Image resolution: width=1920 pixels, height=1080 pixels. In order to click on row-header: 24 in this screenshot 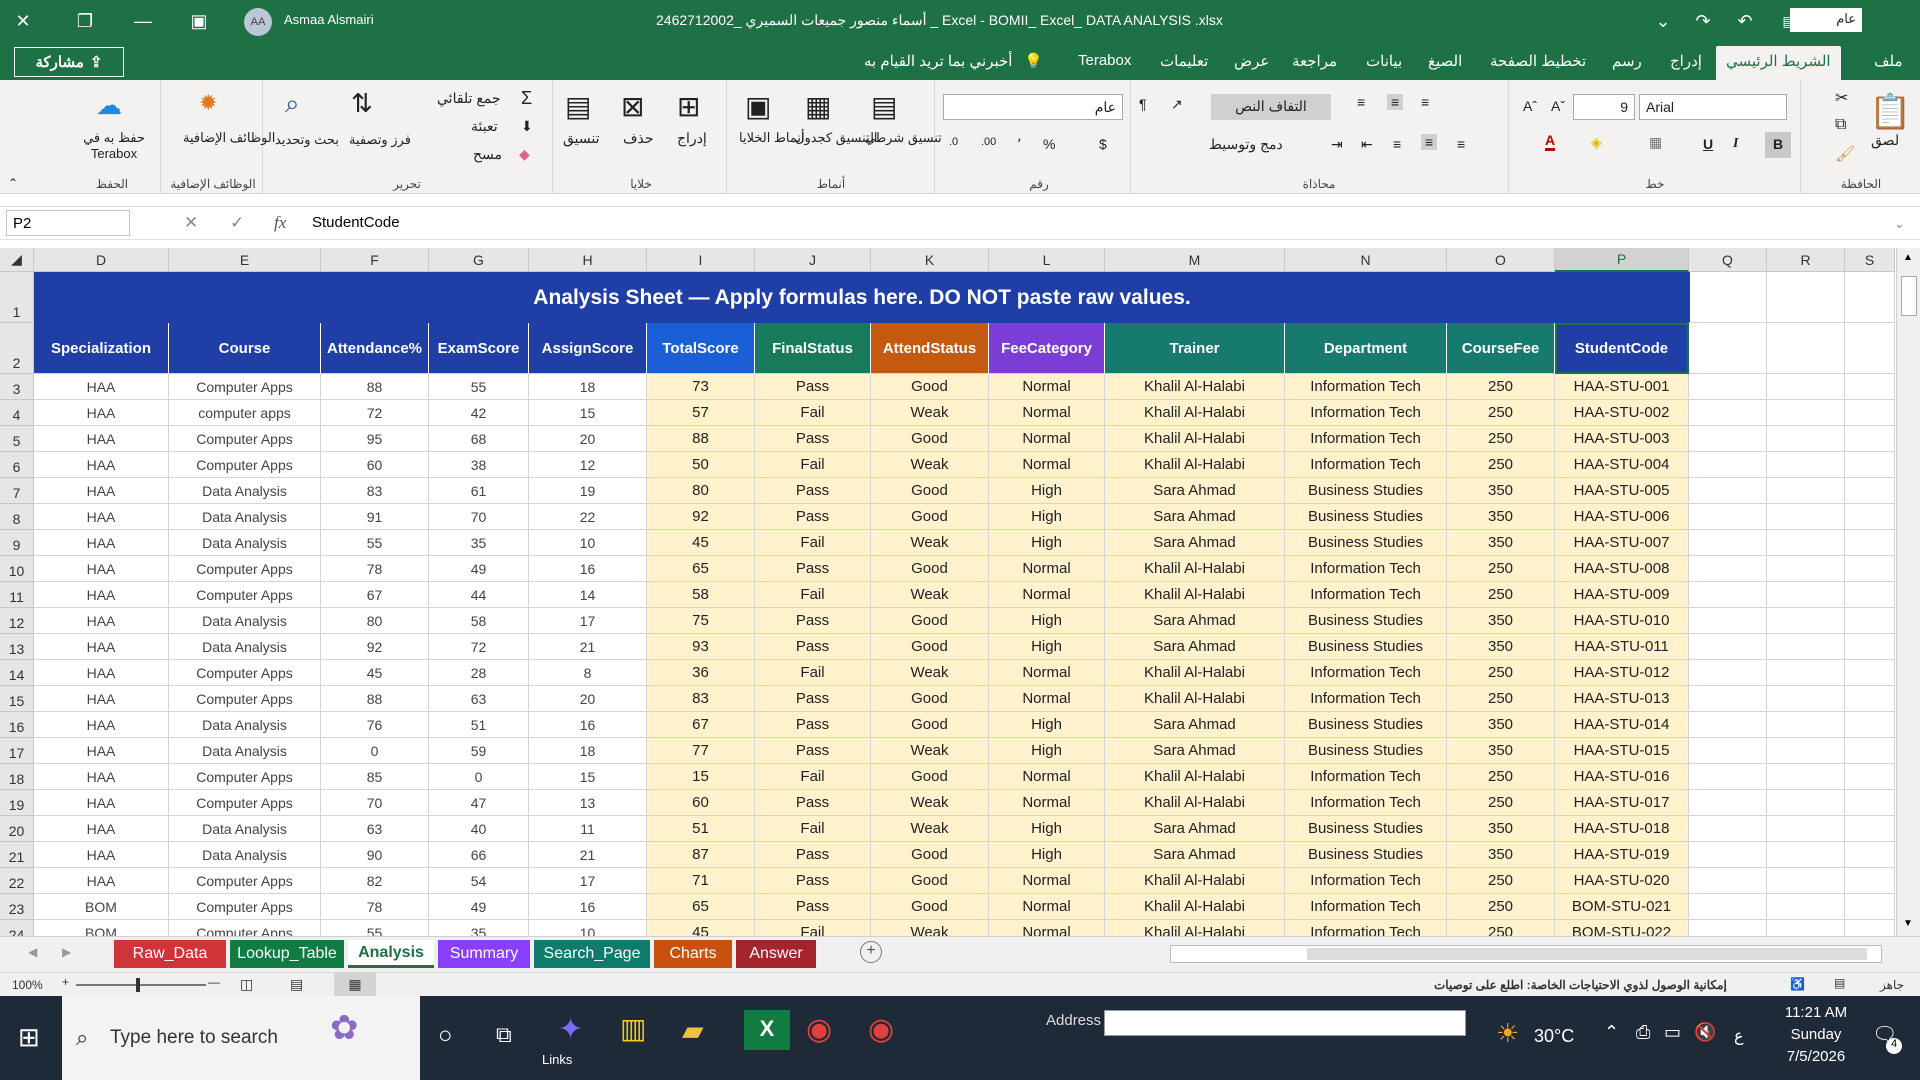, I will do `click(17, 928)`.